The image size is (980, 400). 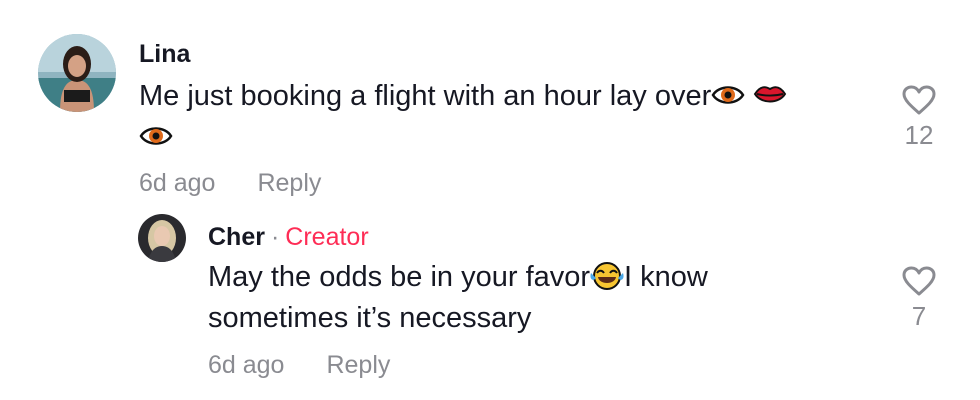 I want to click on like-button: 12, so click(x=919, y=117).